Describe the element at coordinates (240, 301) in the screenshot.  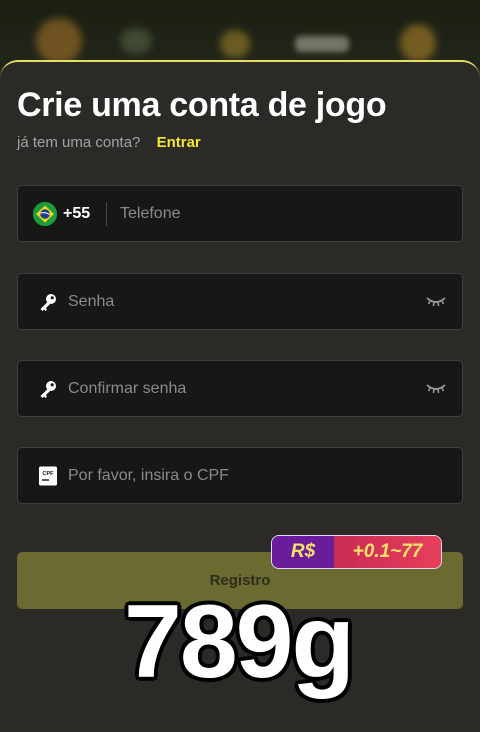
I see `password-field: Senha` at that location.